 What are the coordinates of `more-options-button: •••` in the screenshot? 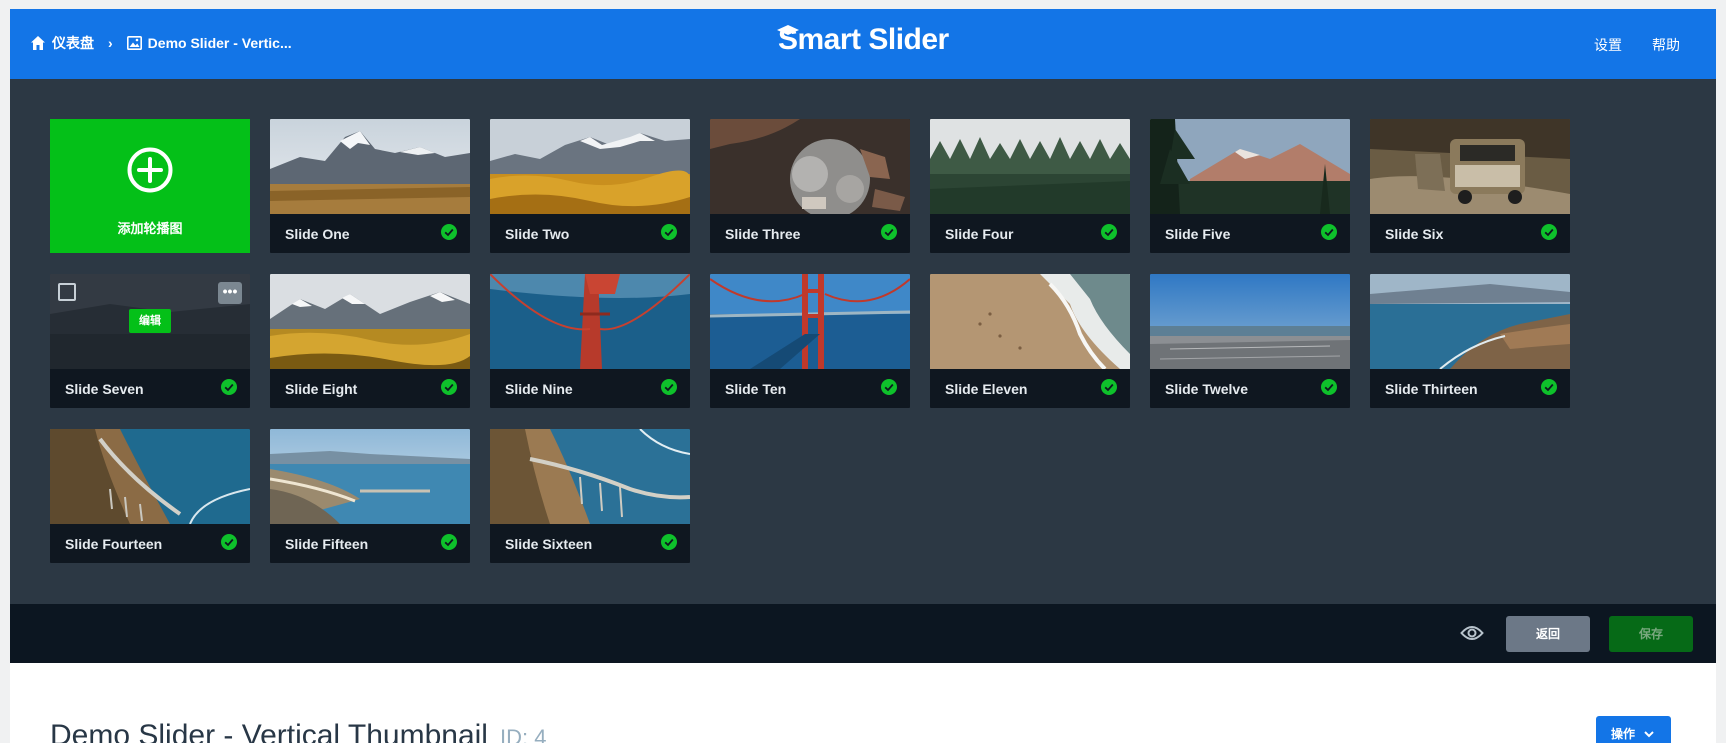 It's located at (230, 293).